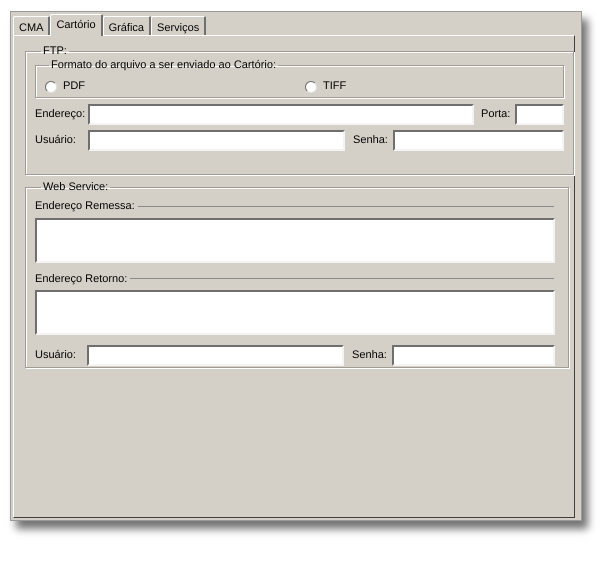 Image resolution: width=602 pixels, height=571 pixels. Describe the element at coordinates (76, 25) in the screenshot. I see `tab: Cartório` at that location.